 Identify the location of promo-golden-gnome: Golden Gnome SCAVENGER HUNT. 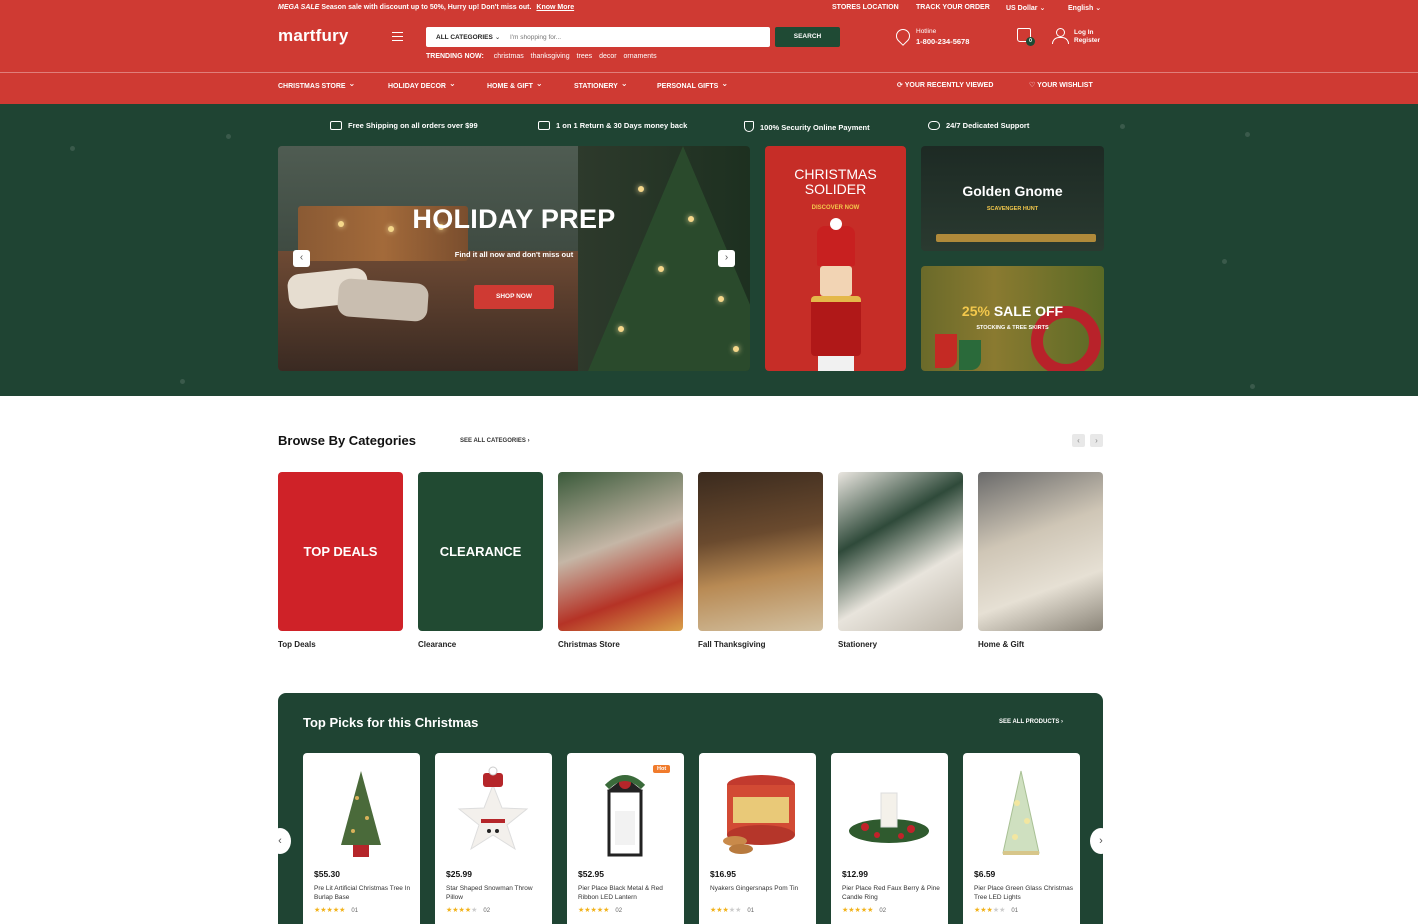
(1012, 198).